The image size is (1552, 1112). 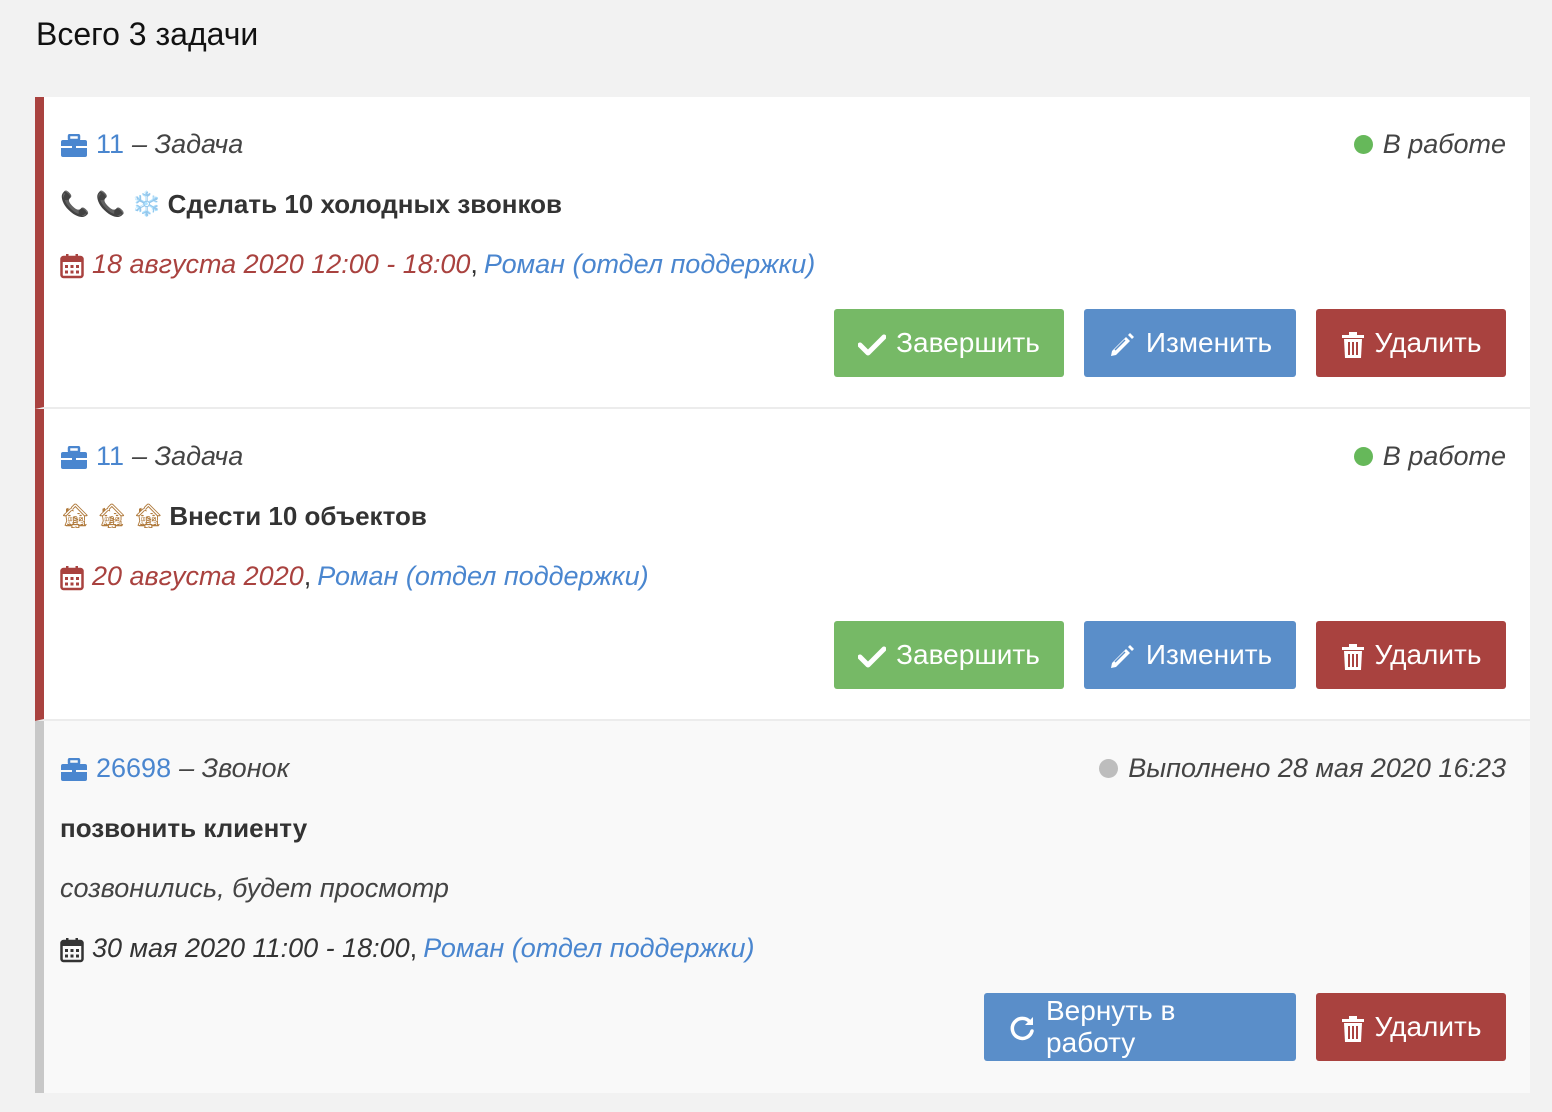 I want to click on task-comment: созвонились, будет просмотр, so click(x=254, y=888).